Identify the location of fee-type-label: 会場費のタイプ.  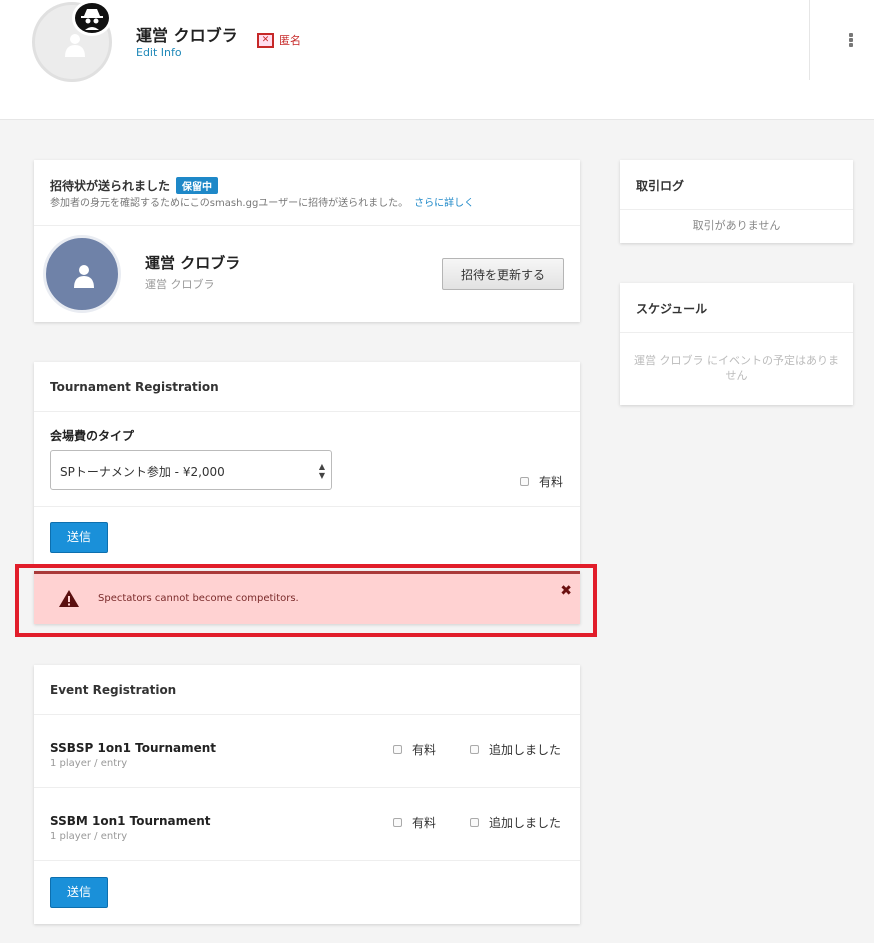
(92, 436).